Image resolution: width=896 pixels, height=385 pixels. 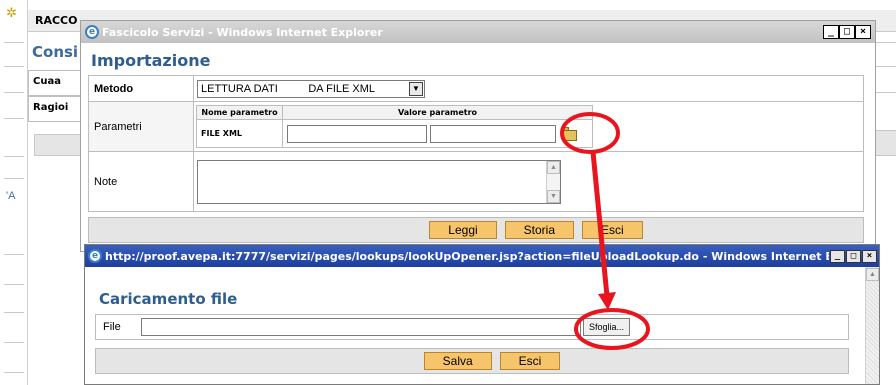 What do you see at coordinates (612, 329) in the screenshot?
I see `highlight-circle-browse` at bounding box center [612, 329].